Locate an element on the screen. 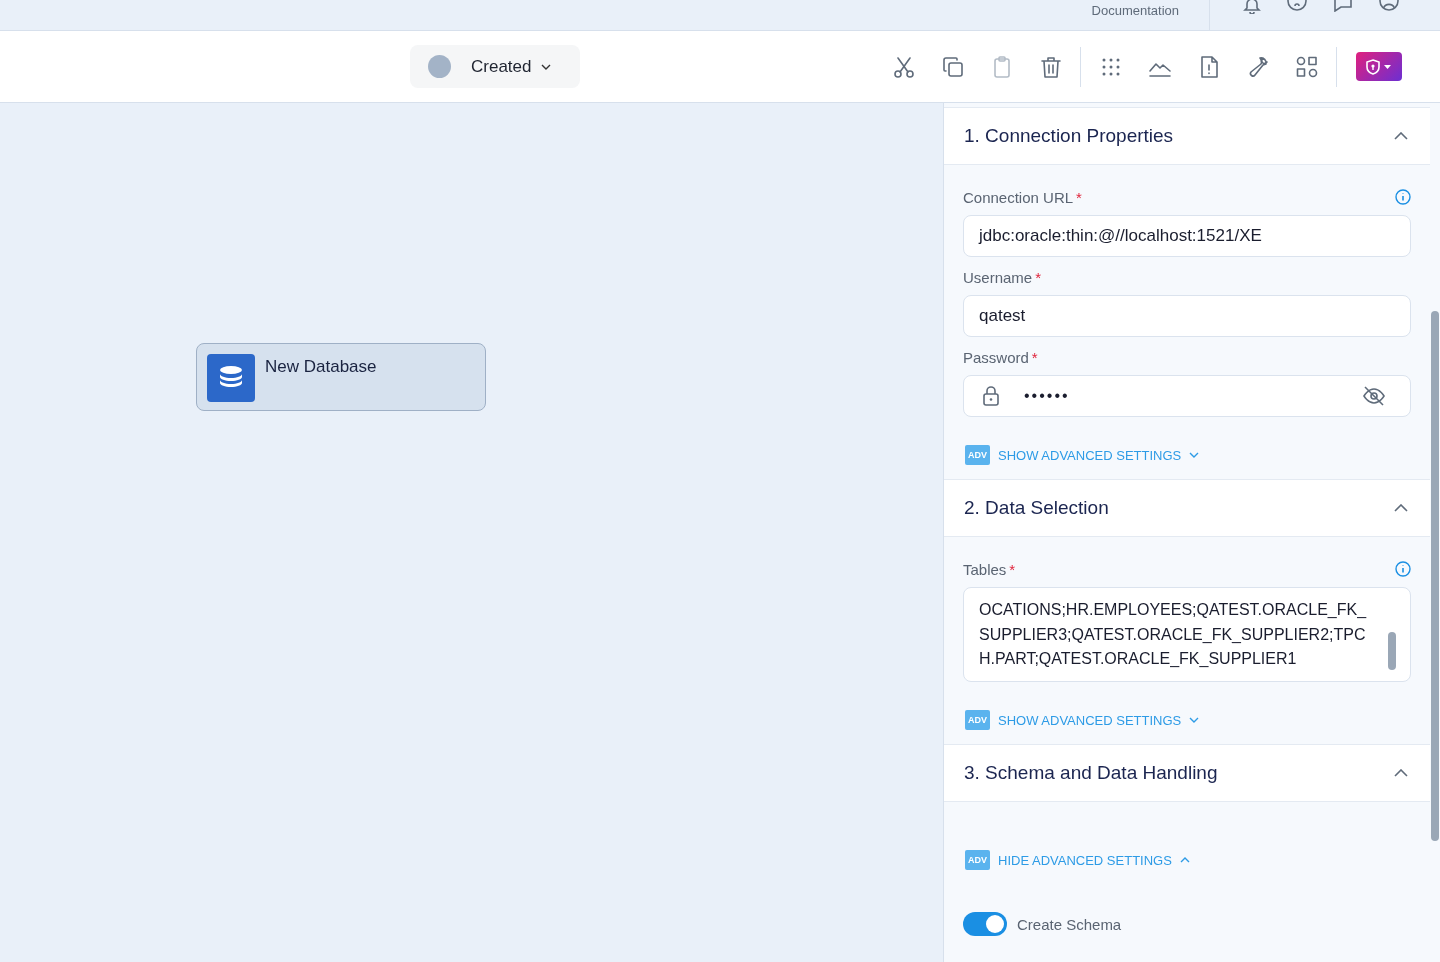  shield-caret-icon is located at coordinates (1379, 66).